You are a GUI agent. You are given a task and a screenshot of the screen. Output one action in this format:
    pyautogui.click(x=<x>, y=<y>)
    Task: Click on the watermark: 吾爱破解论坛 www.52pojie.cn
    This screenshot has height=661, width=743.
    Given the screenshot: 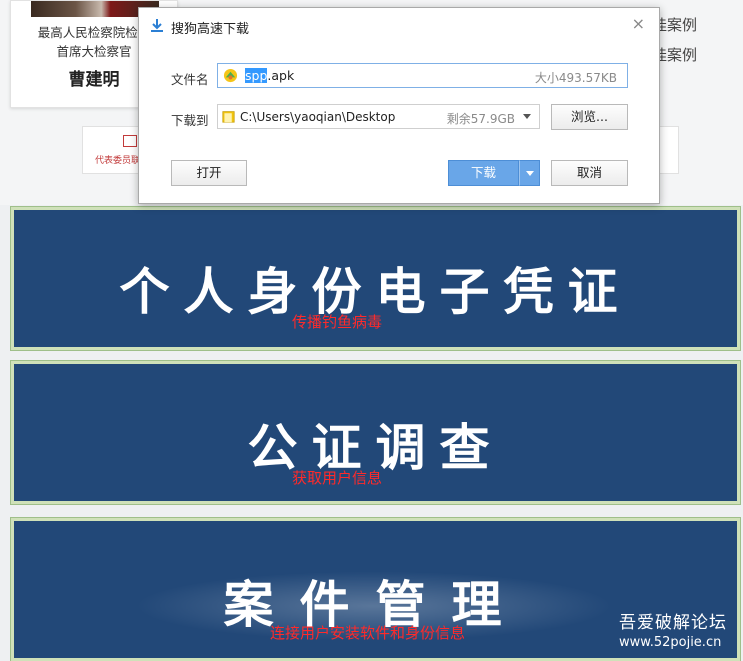 What is the action you would take?
    pyautogui.click(x=673, y=629)
    